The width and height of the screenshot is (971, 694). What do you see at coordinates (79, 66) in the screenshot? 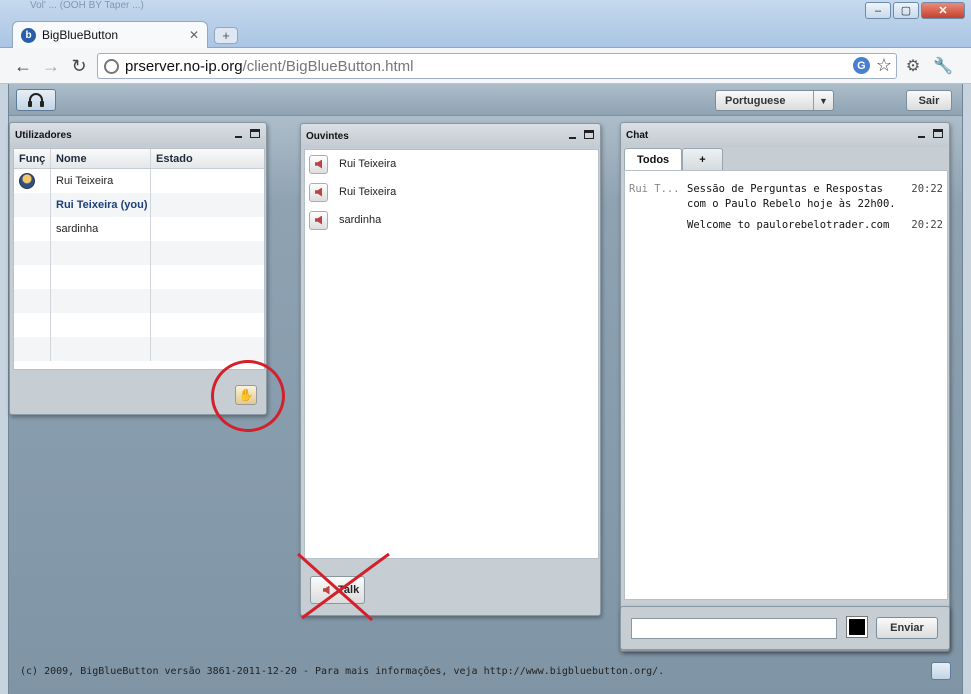
I see `reload-icon: ↻` at bounding box center [79, 66].